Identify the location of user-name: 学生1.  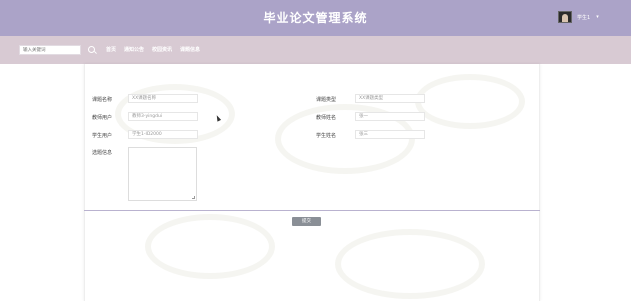
(583, 17).